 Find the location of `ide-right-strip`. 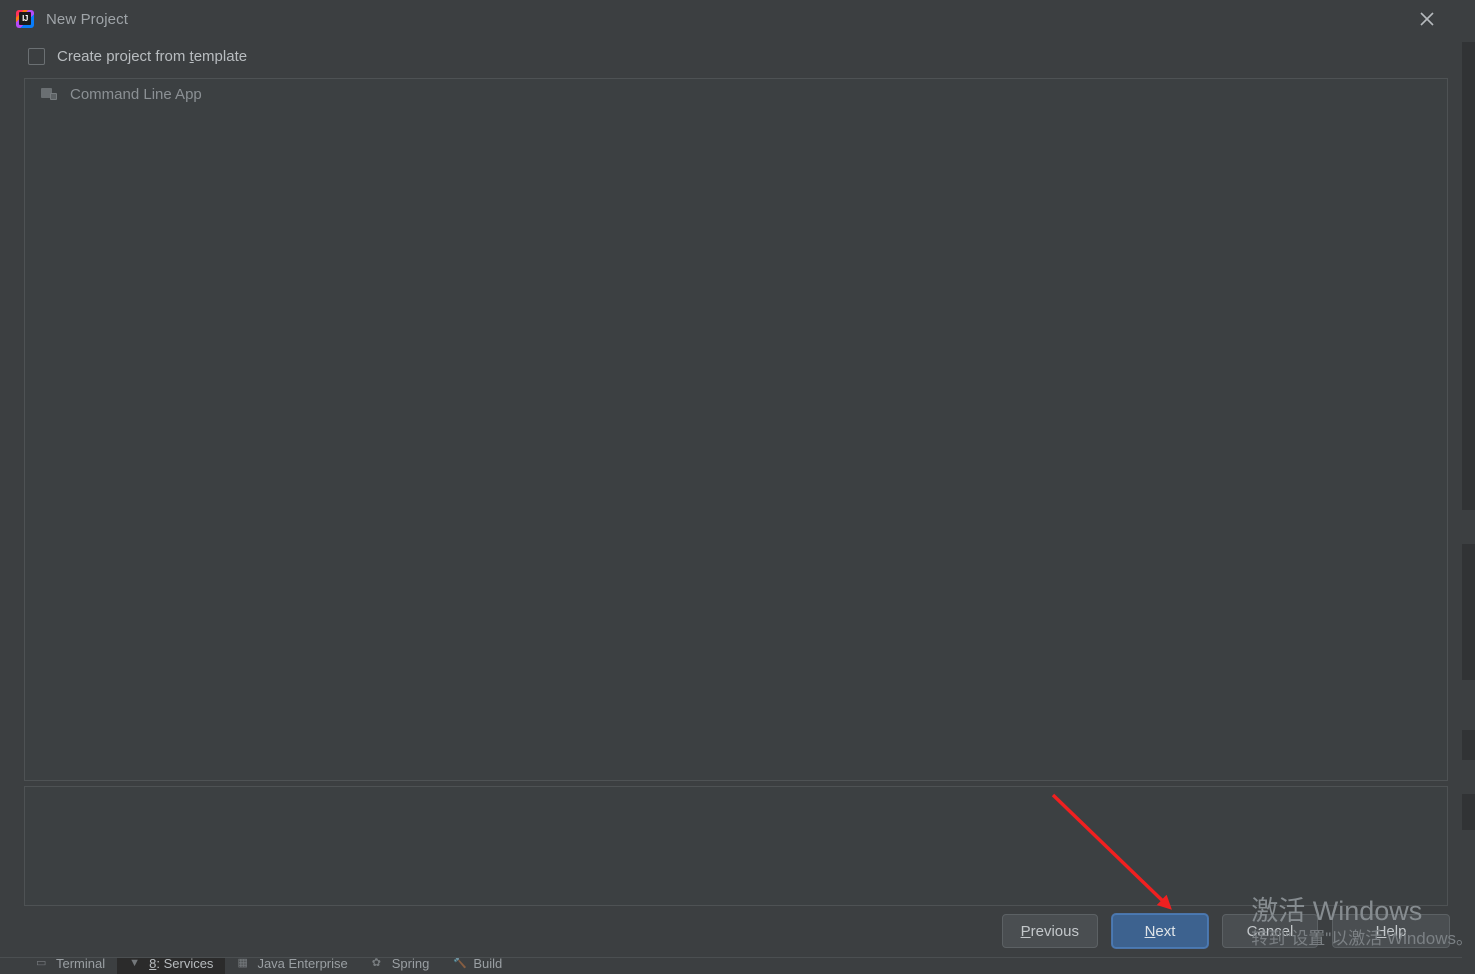

ide-right-strip is located at coordinates (1468, 479).